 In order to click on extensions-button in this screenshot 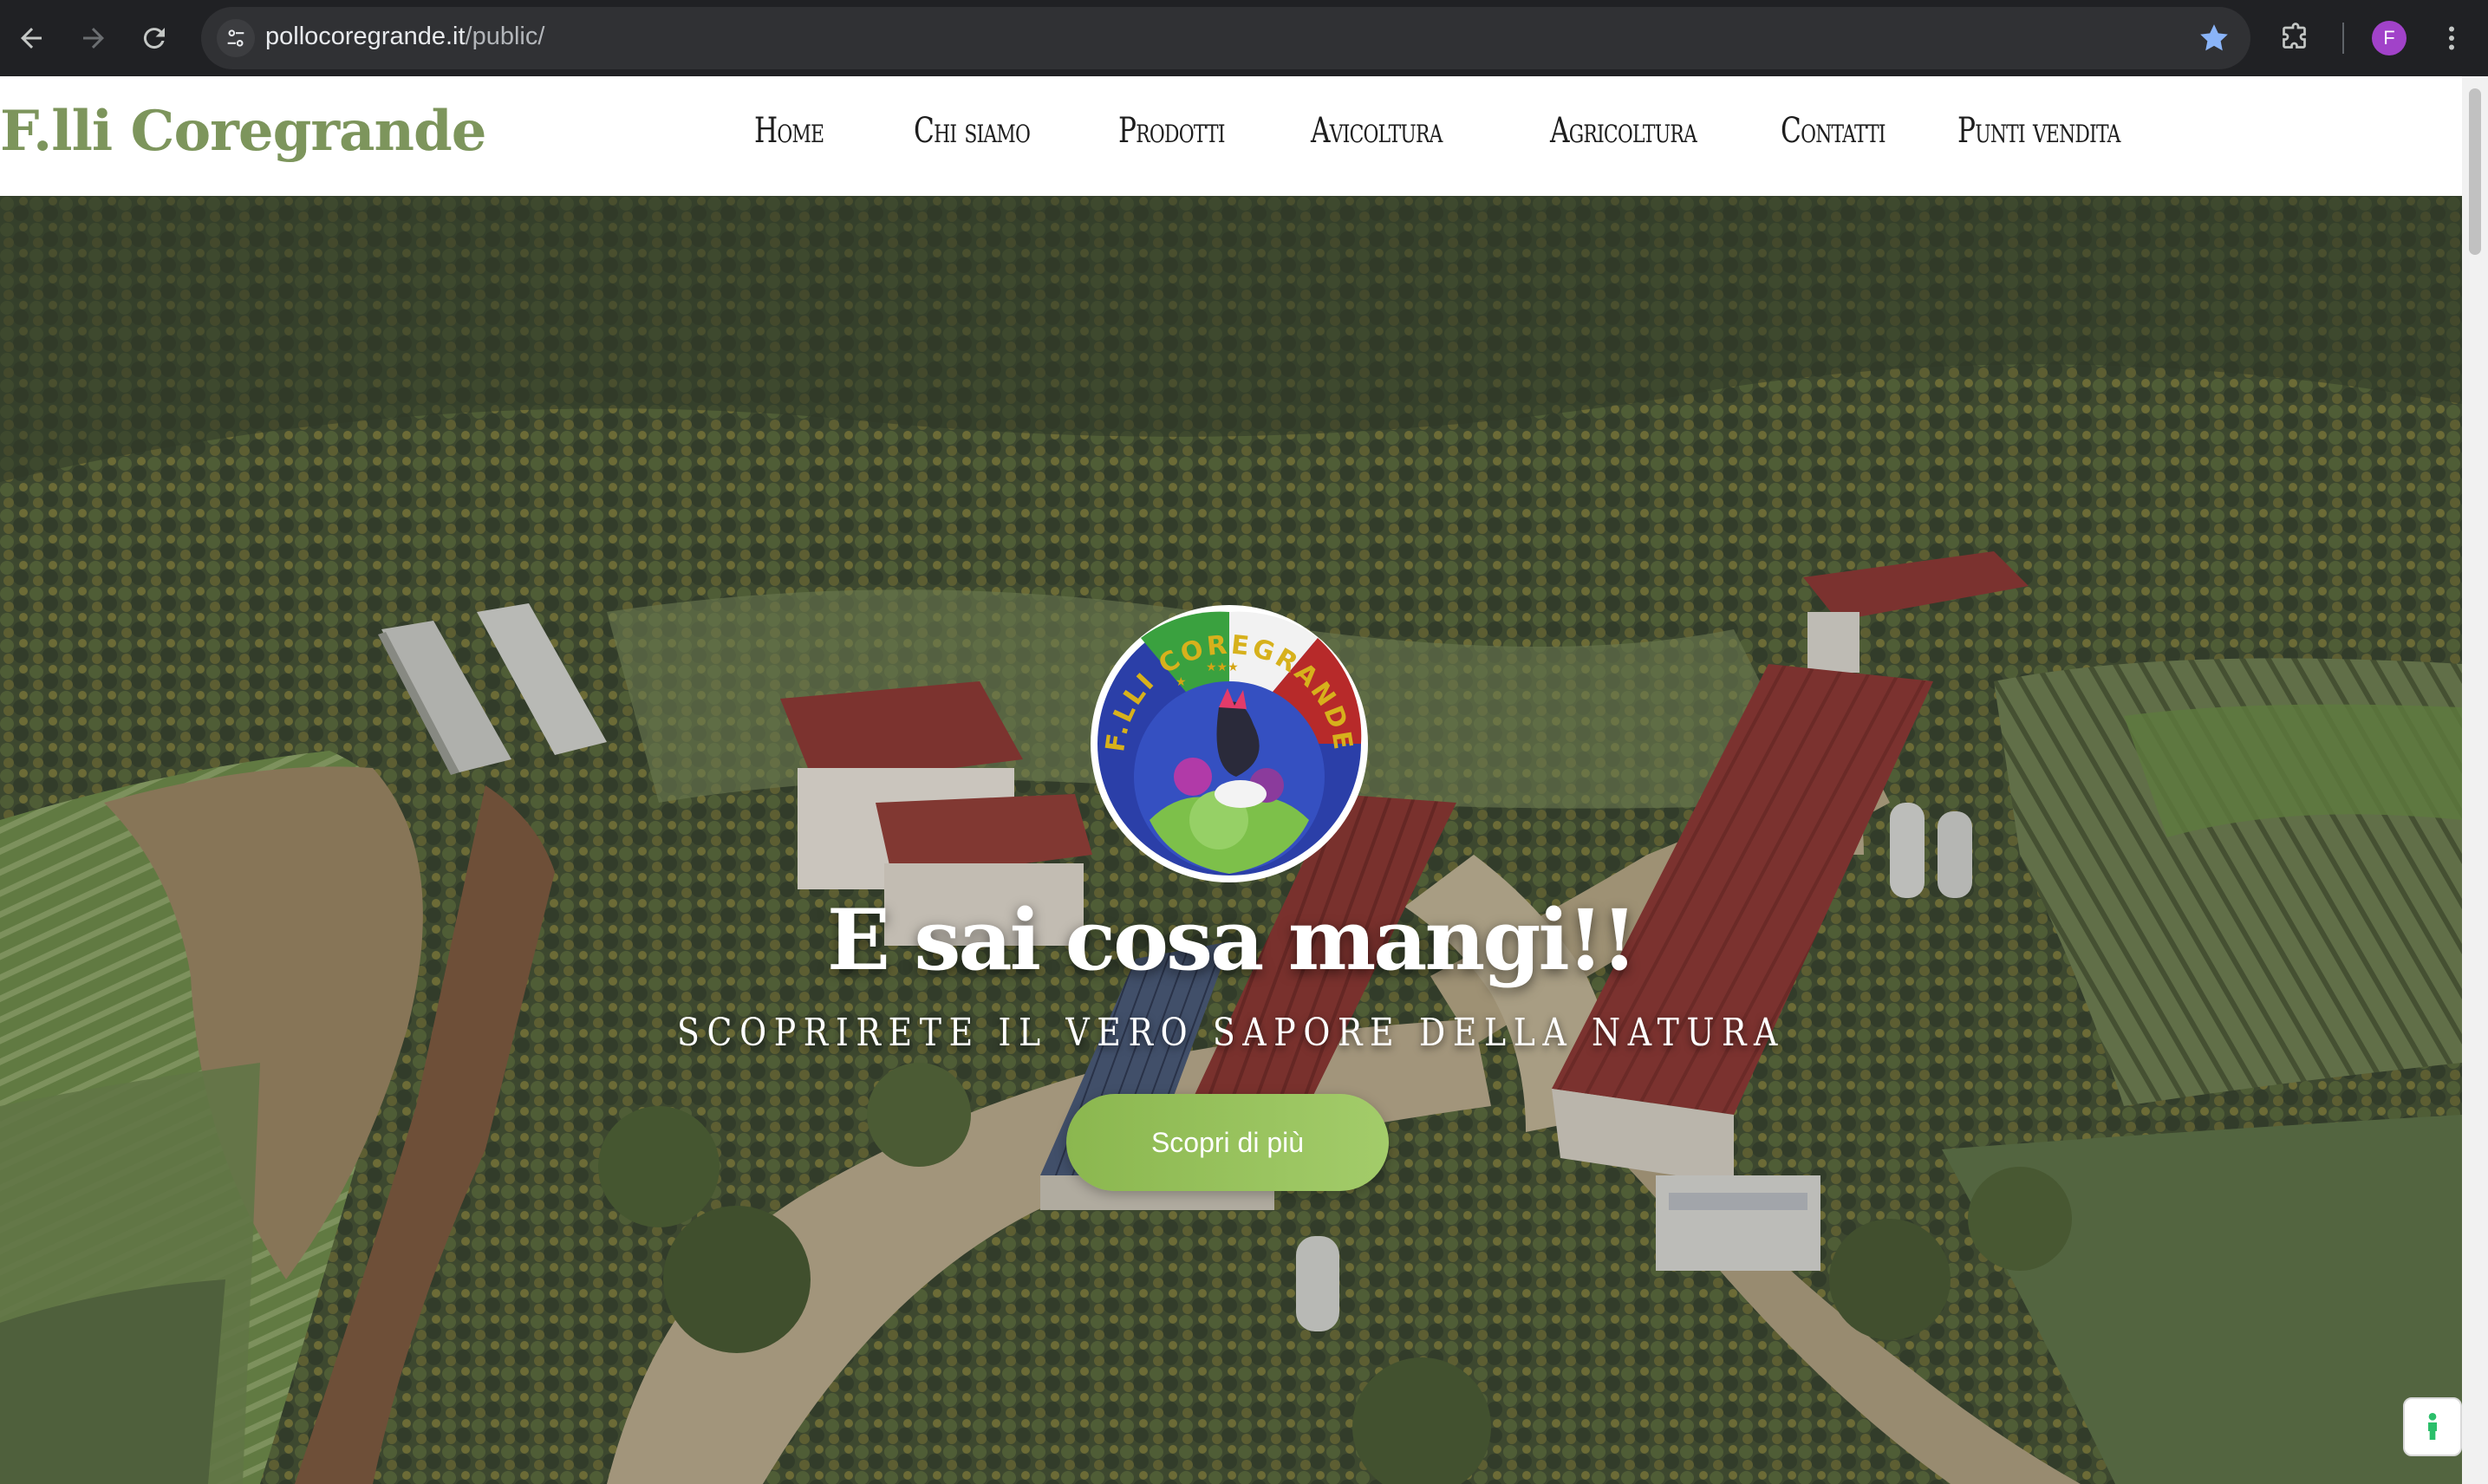, I will do `click(2296, 38)`.